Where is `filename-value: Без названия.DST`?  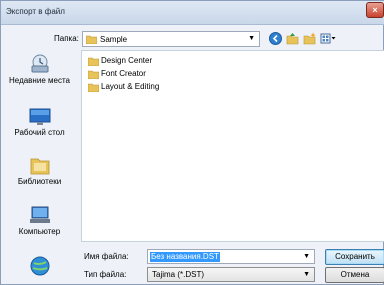 filename-value: Без названия.DST is located at coordinates (185, 257).